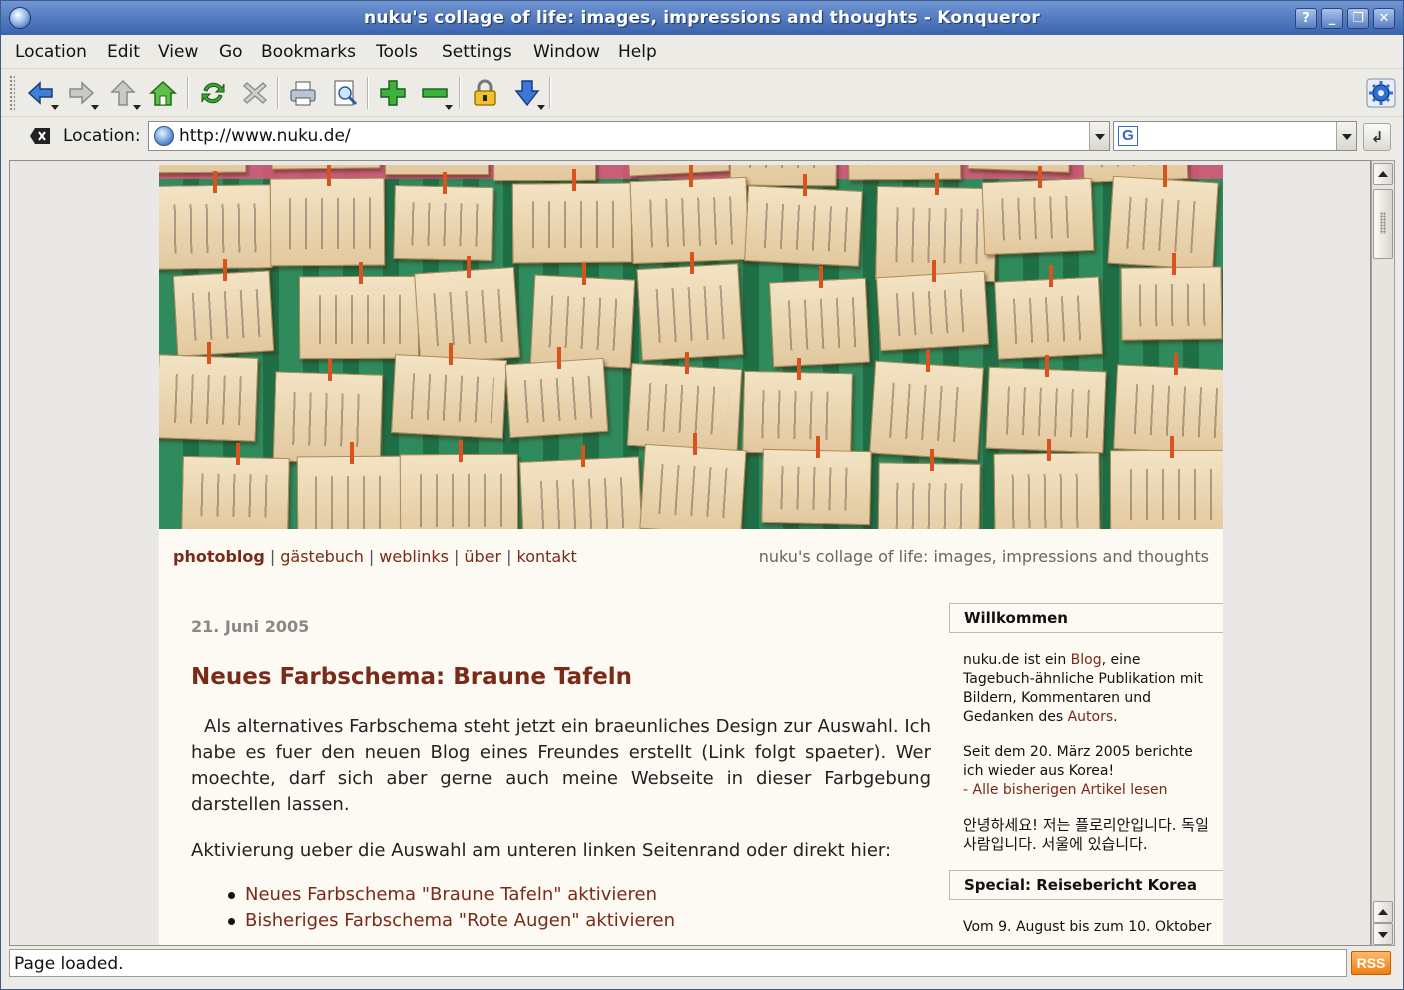 The height and width of the screenshot is (990, 1404). I want to click on stop-icon, so click(255, 93).